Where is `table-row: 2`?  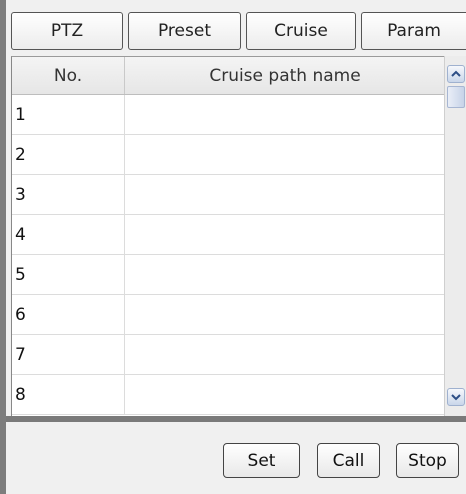
table-row: 2 is located at coordinates (228, 155).